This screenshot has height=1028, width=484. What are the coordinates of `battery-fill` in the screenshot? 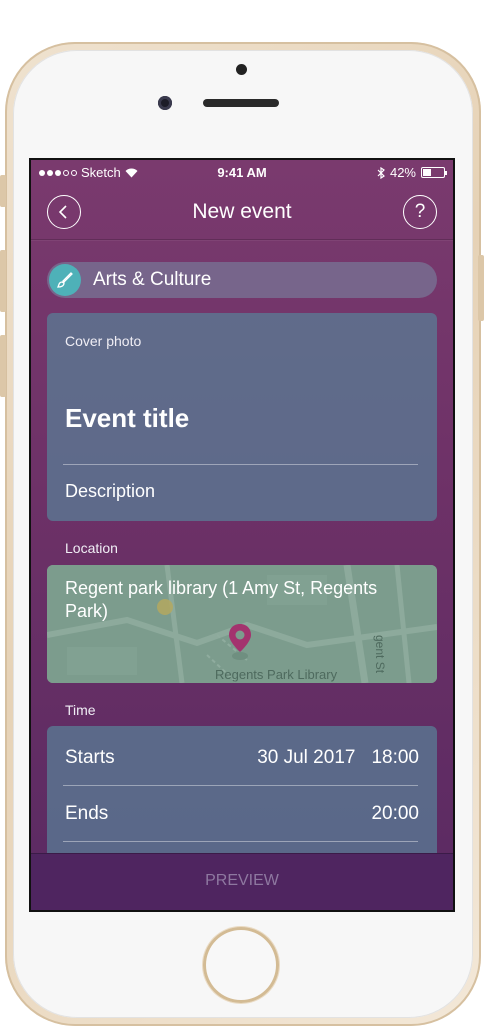 It's located at (427, 172).